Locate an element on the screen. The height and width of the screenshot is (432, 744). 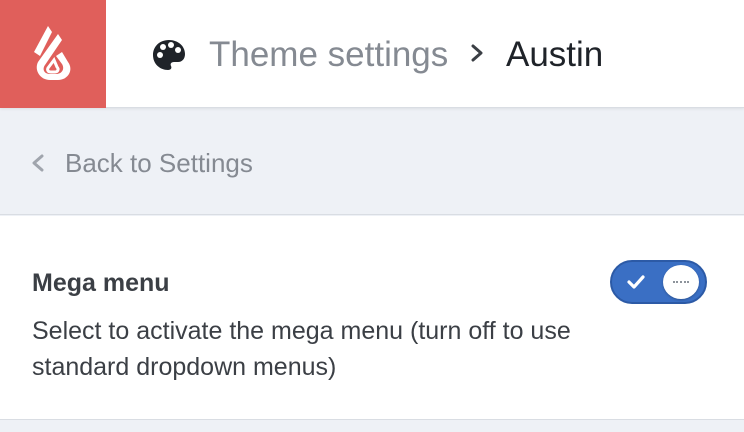
lightspeed-flame-logo-icon is located at coordinates (52, 53).